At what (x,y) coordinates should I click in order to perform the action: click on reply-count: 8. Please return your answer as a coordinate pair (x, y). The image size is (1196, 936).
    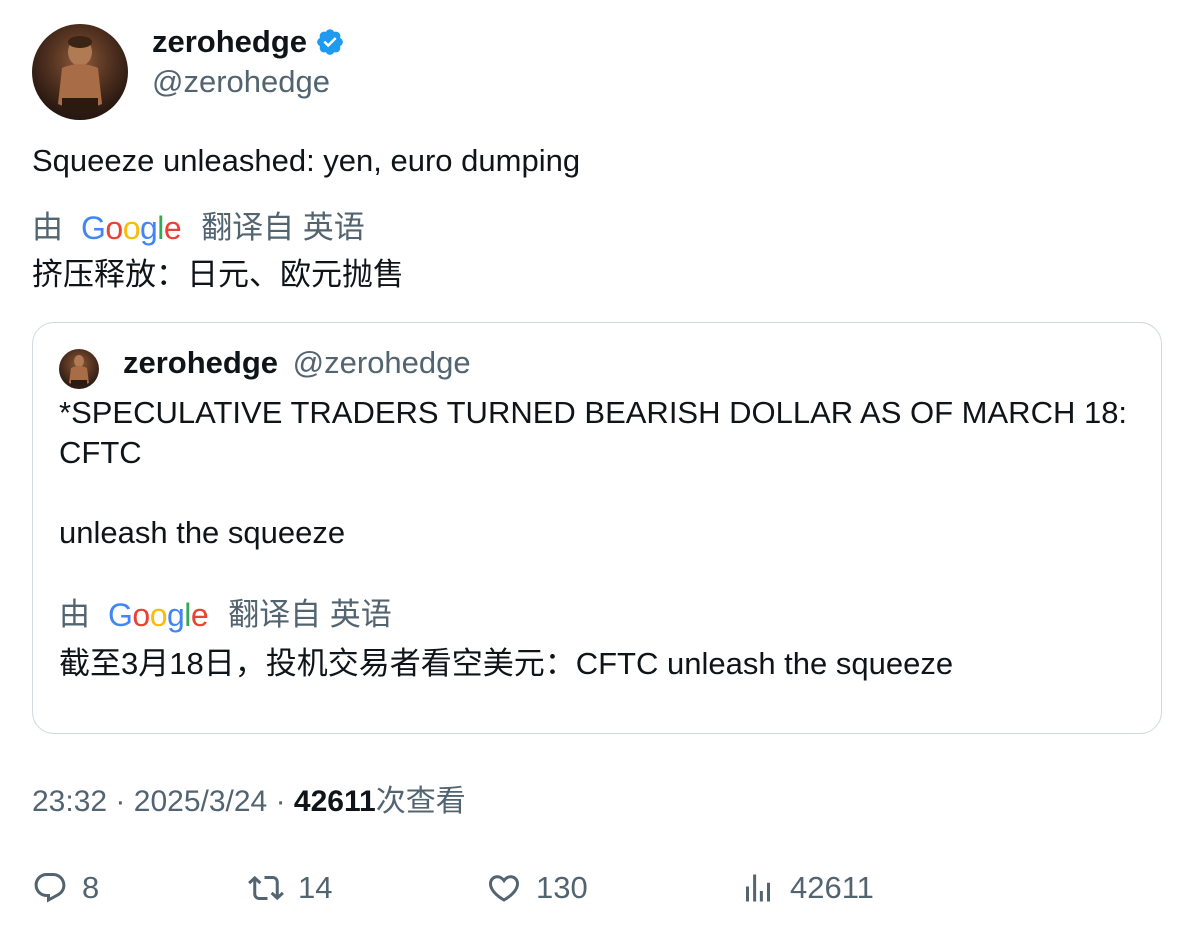
    Looking at the image, I should click on (91, 887).